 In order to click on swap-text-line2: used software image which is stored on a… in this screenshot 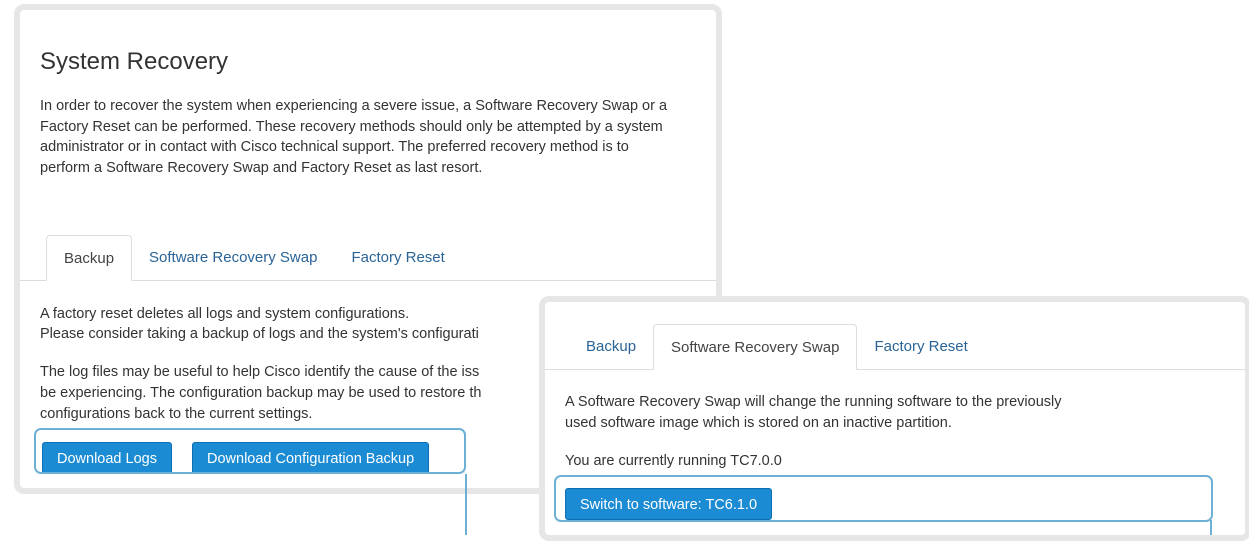, I will do `click(758, 423)`.